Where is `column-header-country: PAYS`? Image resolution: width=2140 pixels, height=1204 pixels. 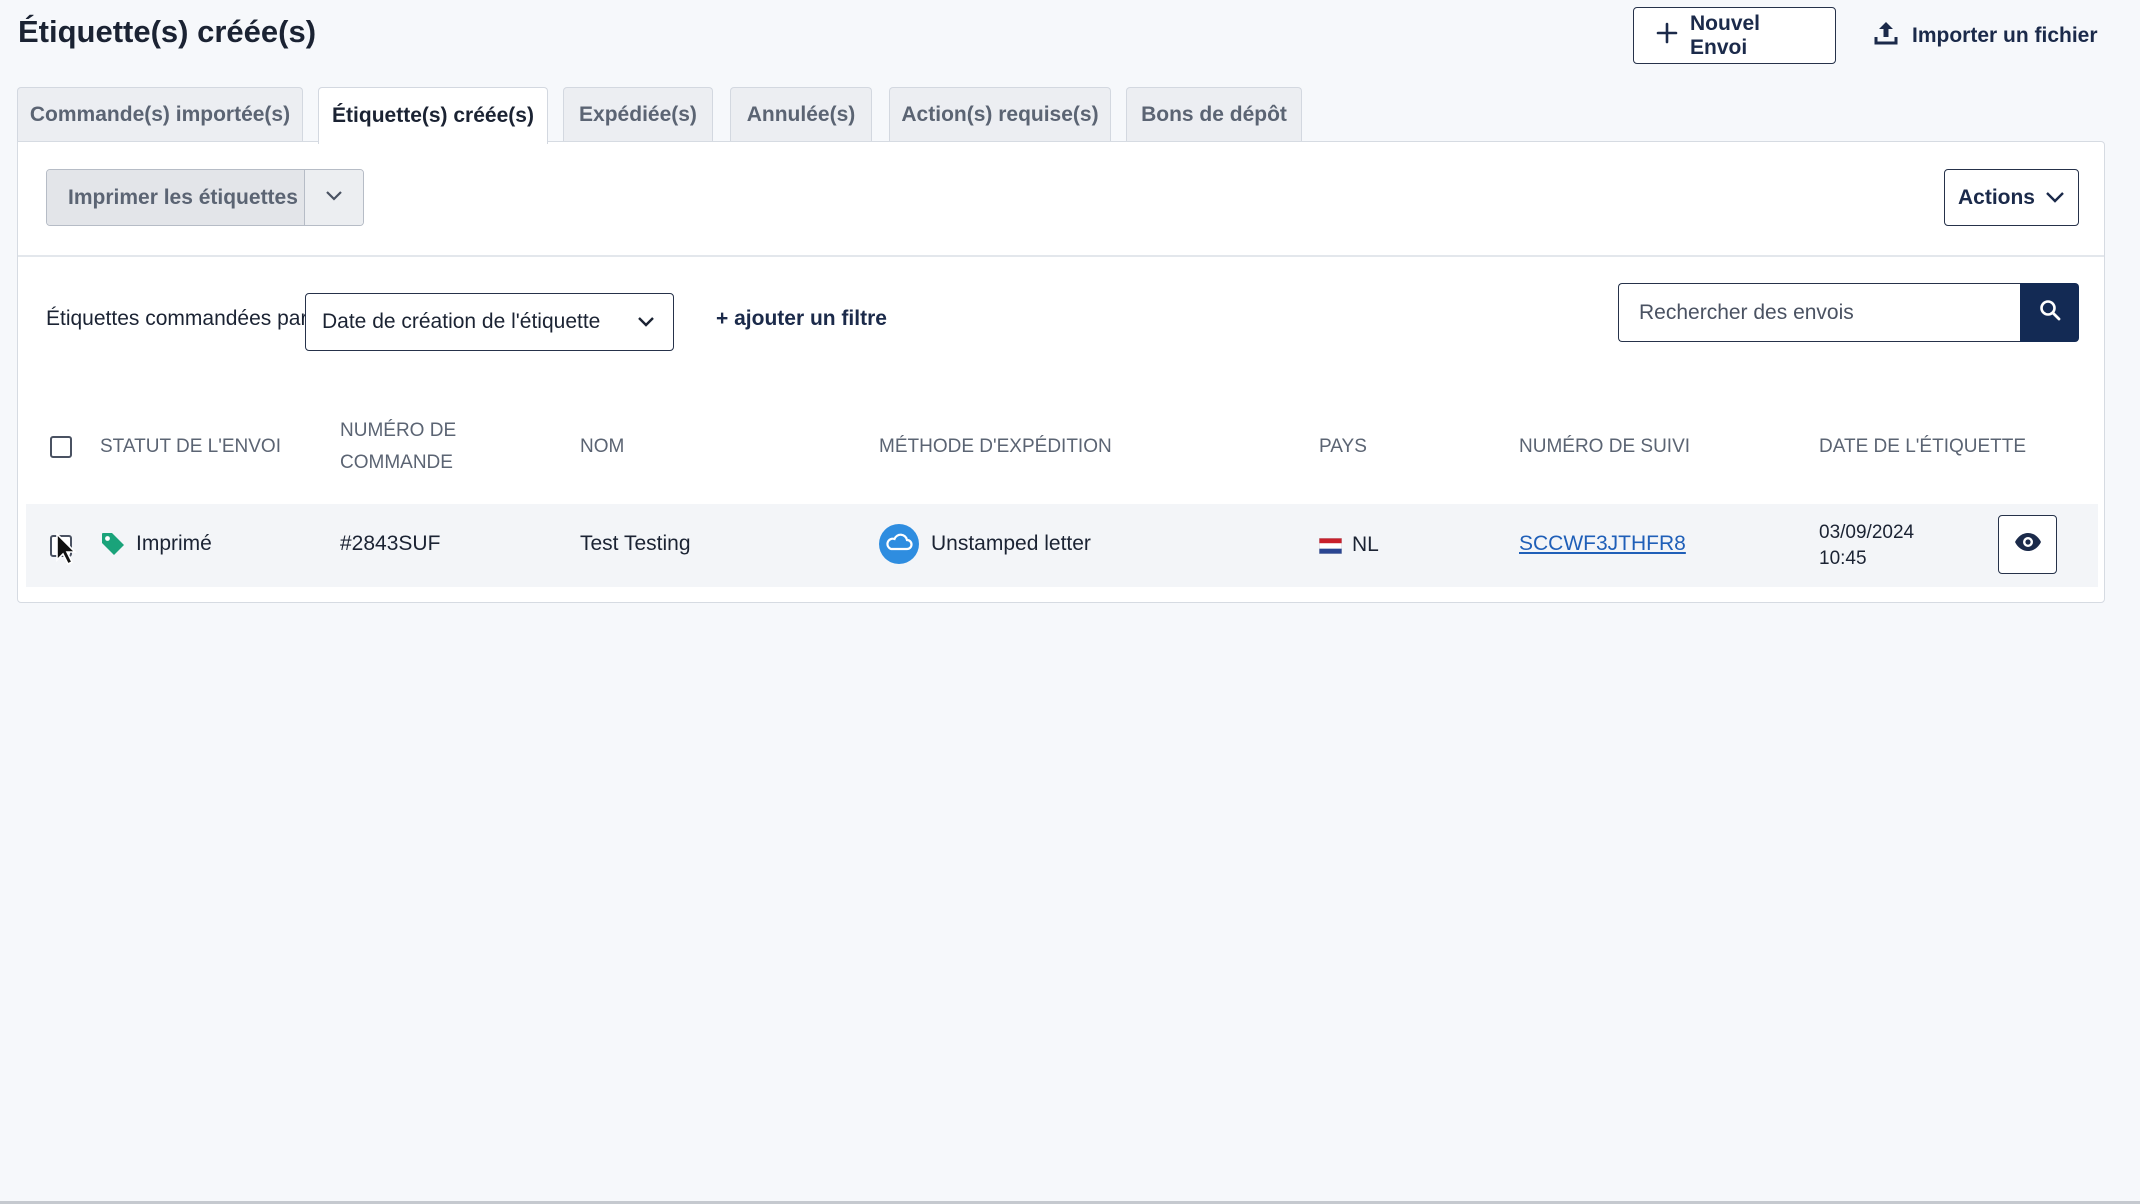 column-header-country: PAYS is located at coordinates (1343, 446).